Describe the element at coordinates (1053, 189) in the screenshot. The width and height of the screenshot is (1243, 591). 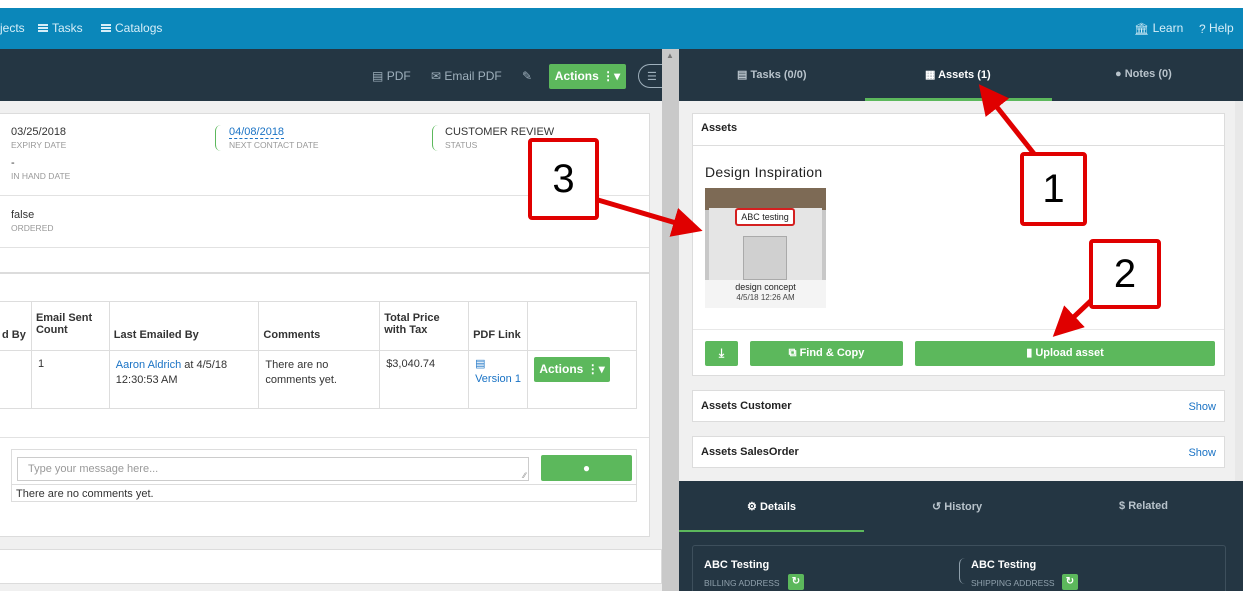
I see `callout-1: 1` at that location.